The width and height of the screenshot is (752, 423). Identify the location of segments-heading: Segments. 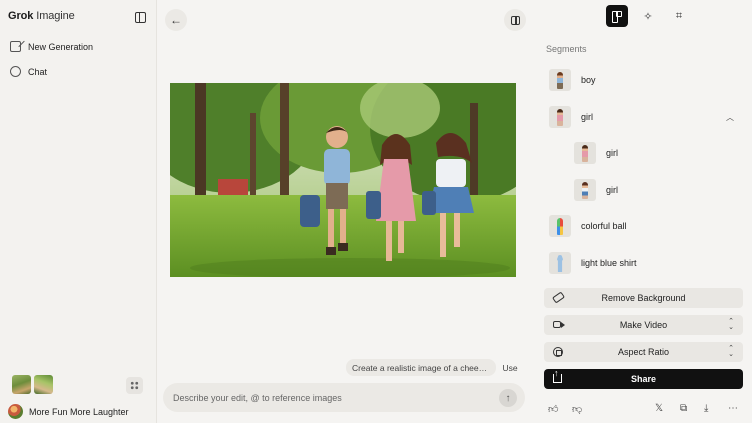
(566, 49).